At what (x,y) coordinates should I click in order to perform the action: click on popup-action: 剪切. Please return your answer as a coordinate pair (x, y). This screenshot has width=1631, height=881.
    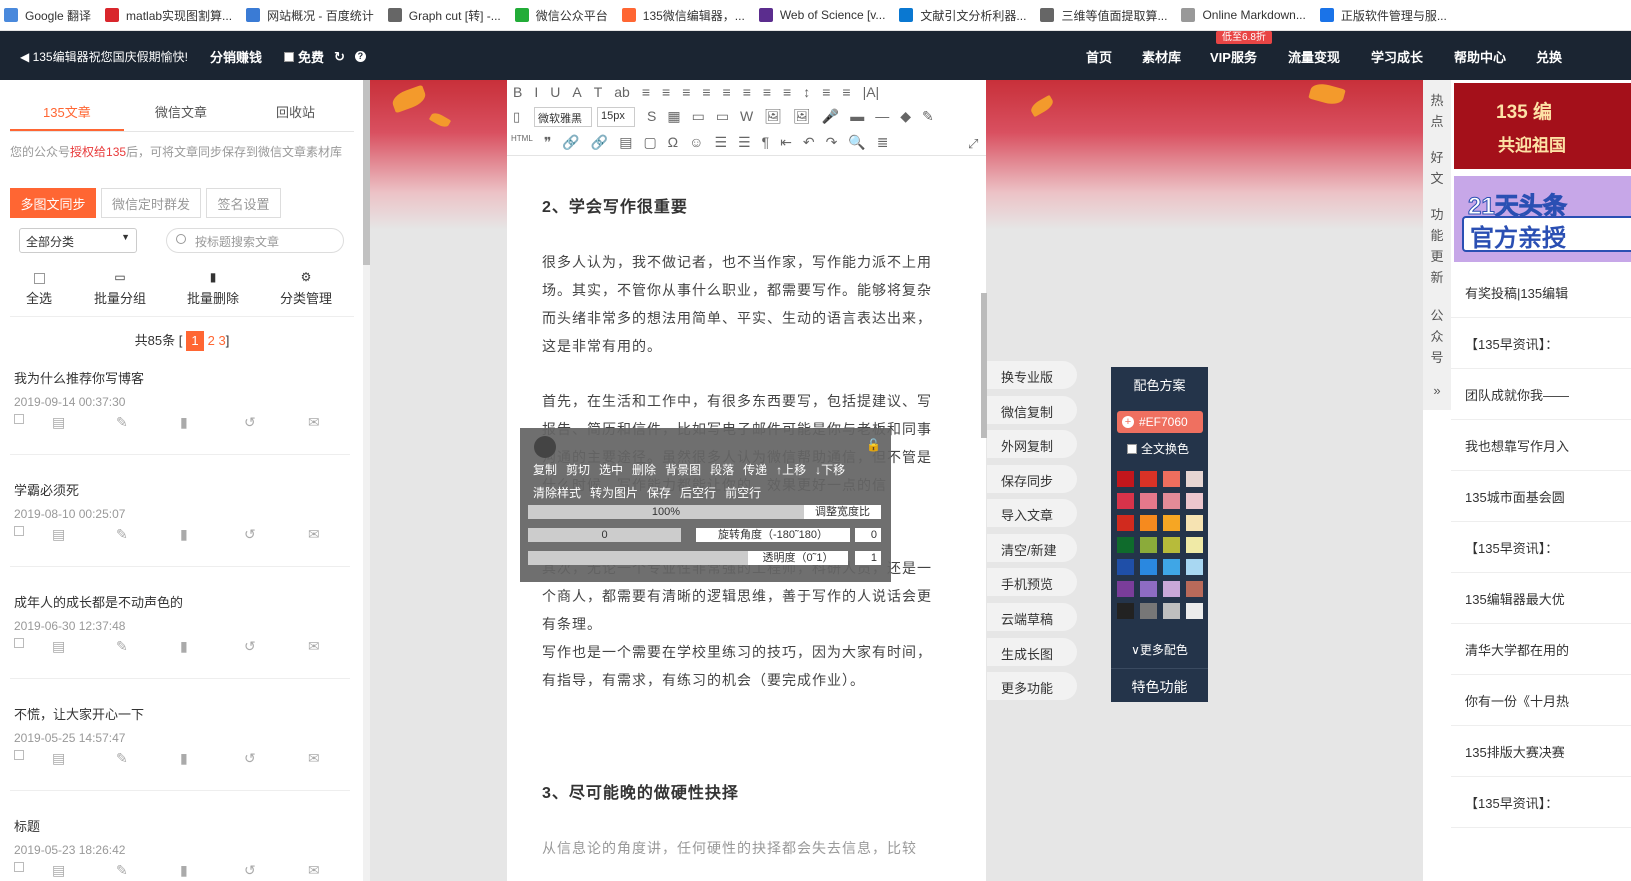
    Looking at the image, I should click on (578, 469).